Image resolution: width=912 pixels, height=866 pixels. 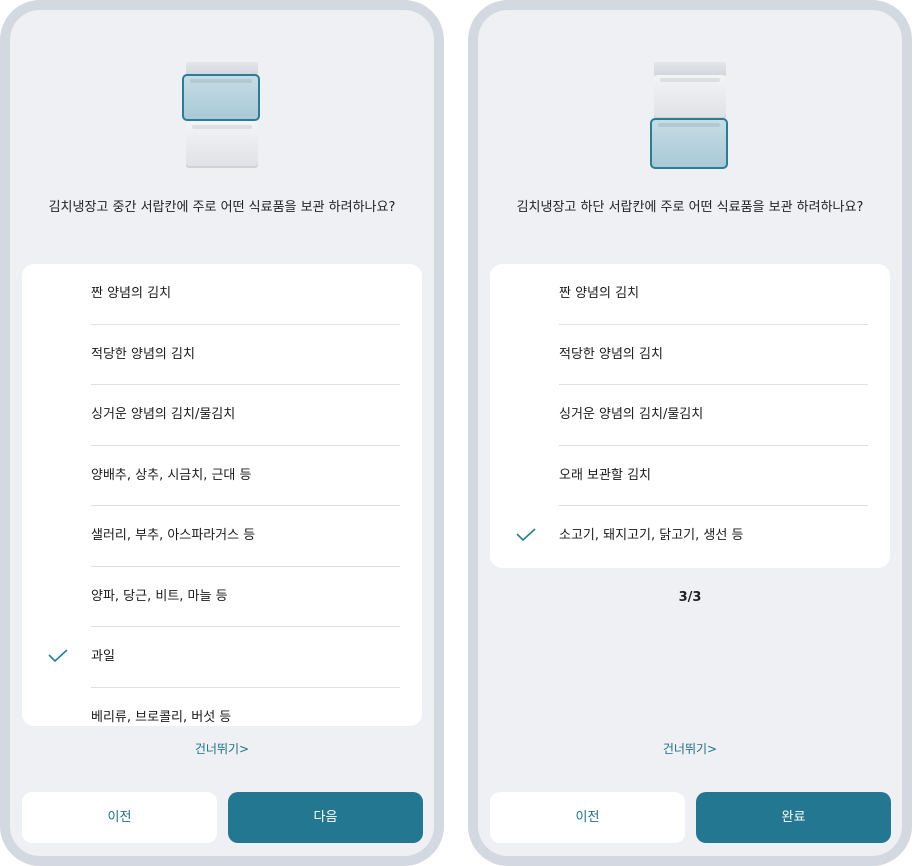 What do you see at coordinates (221, 97) in the screenshot?
I see `middle-drawer-highlight` at bounding box center [221, 97].